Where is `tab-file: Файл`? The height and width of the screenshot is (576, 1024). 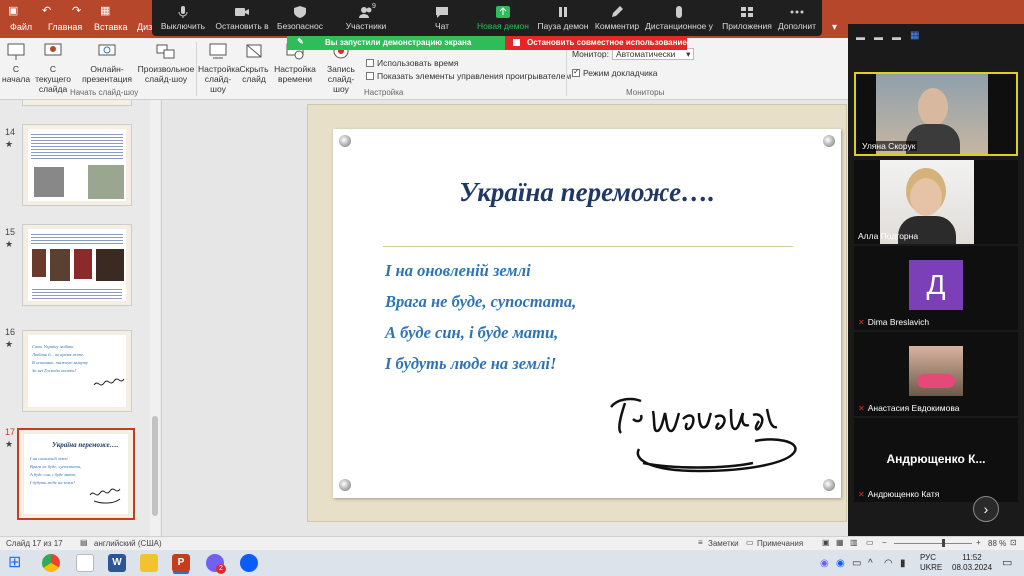 tab-file: Файл is located at coordinates (21, 27).